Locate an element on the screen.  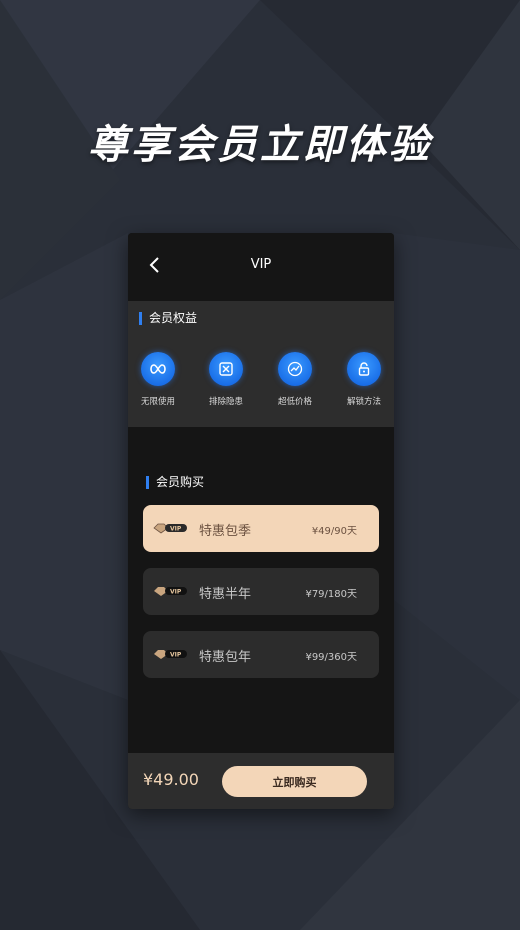
plan-price: ¥49/90天 is located at coordinates (334, 531).